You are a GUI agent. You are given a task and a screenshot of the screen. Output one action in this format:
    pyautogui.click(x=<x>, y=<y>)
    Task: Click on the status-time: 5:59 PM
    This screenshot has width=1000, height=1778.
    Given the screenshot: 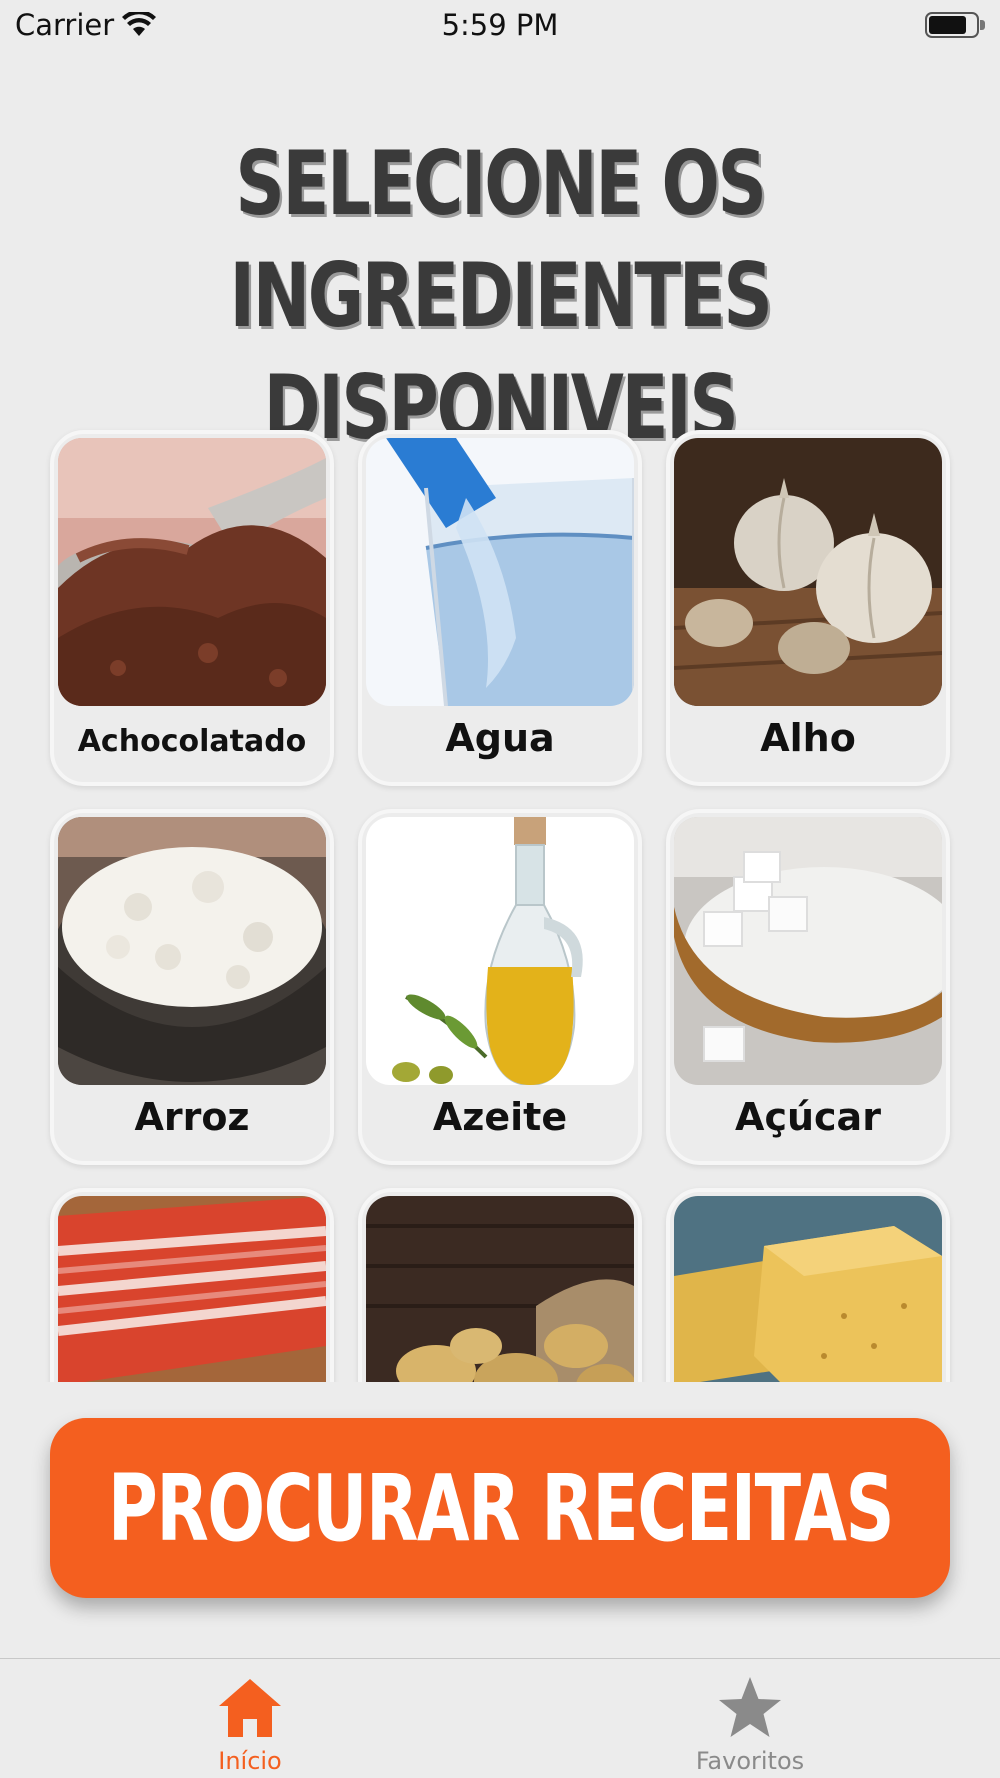 What is the action you would take?
    pyautogui.click(x=500, y=25)
    